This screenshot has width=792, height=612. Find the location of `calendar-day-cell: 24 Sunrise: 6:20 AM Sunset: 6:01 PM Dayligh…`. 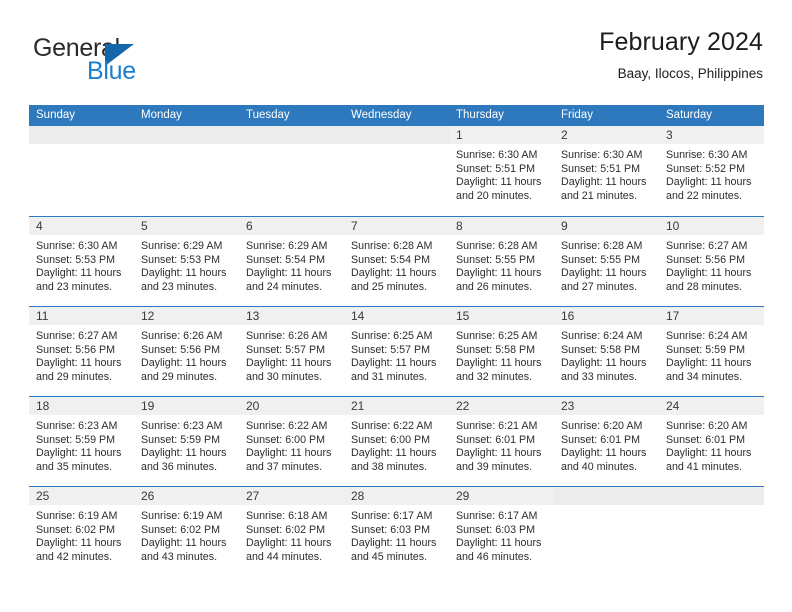

calendar-day-cell: 24 Sunrise: 6:20 AM Sunset: 6:01 PM Dayligh… is located at coordinates (711, 441).